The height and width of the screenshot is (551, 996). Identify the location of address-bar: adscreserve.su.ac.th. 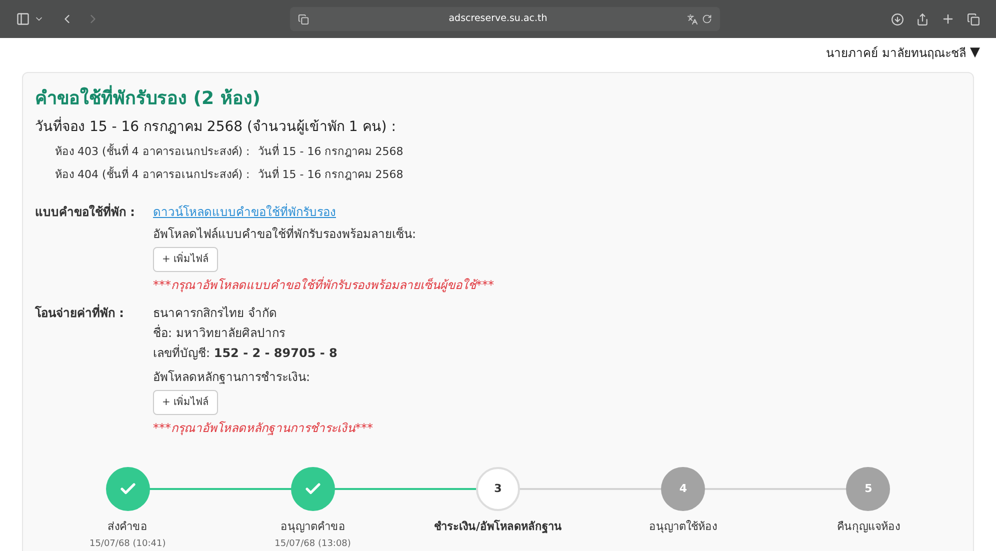
(505, 19).